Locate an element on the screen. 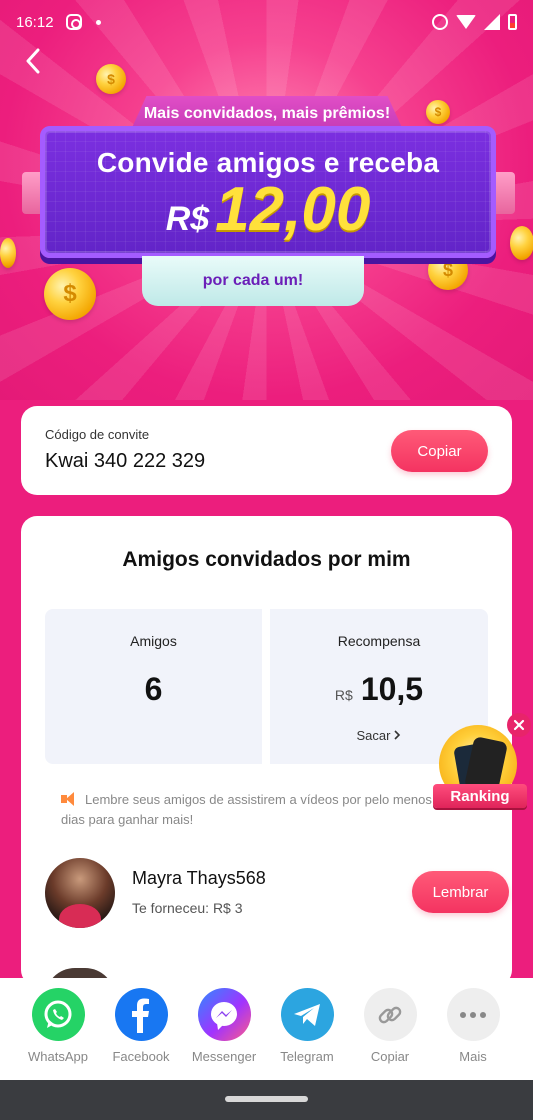 The height and width of the screenshot is (1120, 533). friend-name: Mayra Thays568 is located at coordinates (199, 878).